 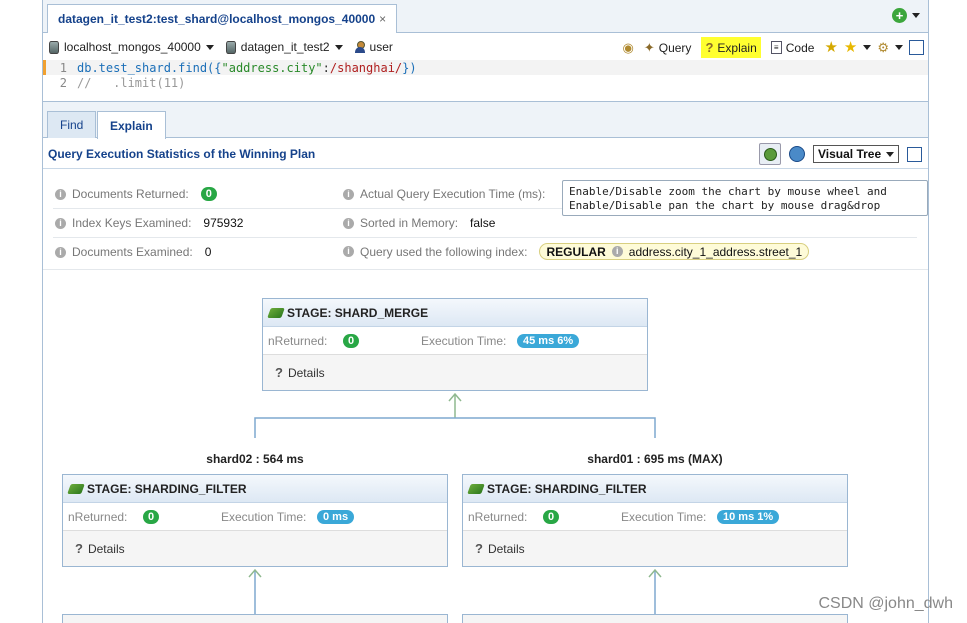 I want to click on code-comment: // .limit(11), so click(x=131, y=82).